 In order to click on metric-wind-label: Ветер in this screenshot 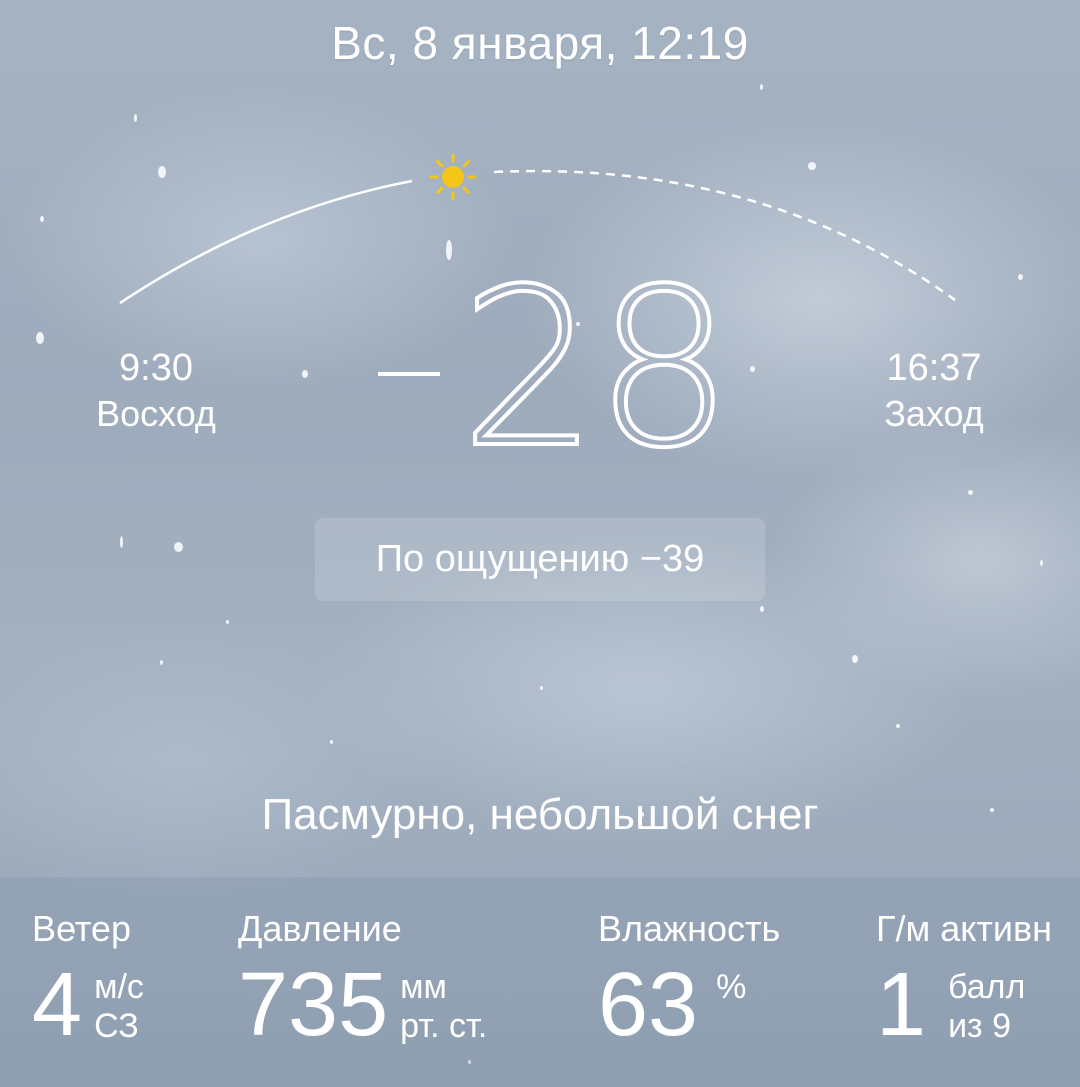, I will do `click(81, 928)`.